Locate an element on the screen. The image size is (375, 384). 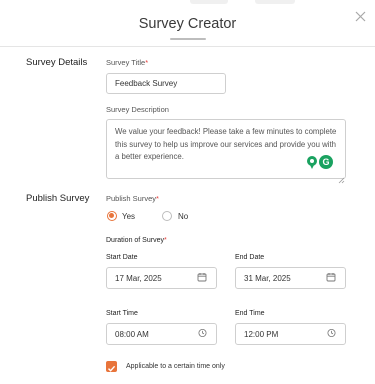
close-icon is located at coordinates (360, 17).